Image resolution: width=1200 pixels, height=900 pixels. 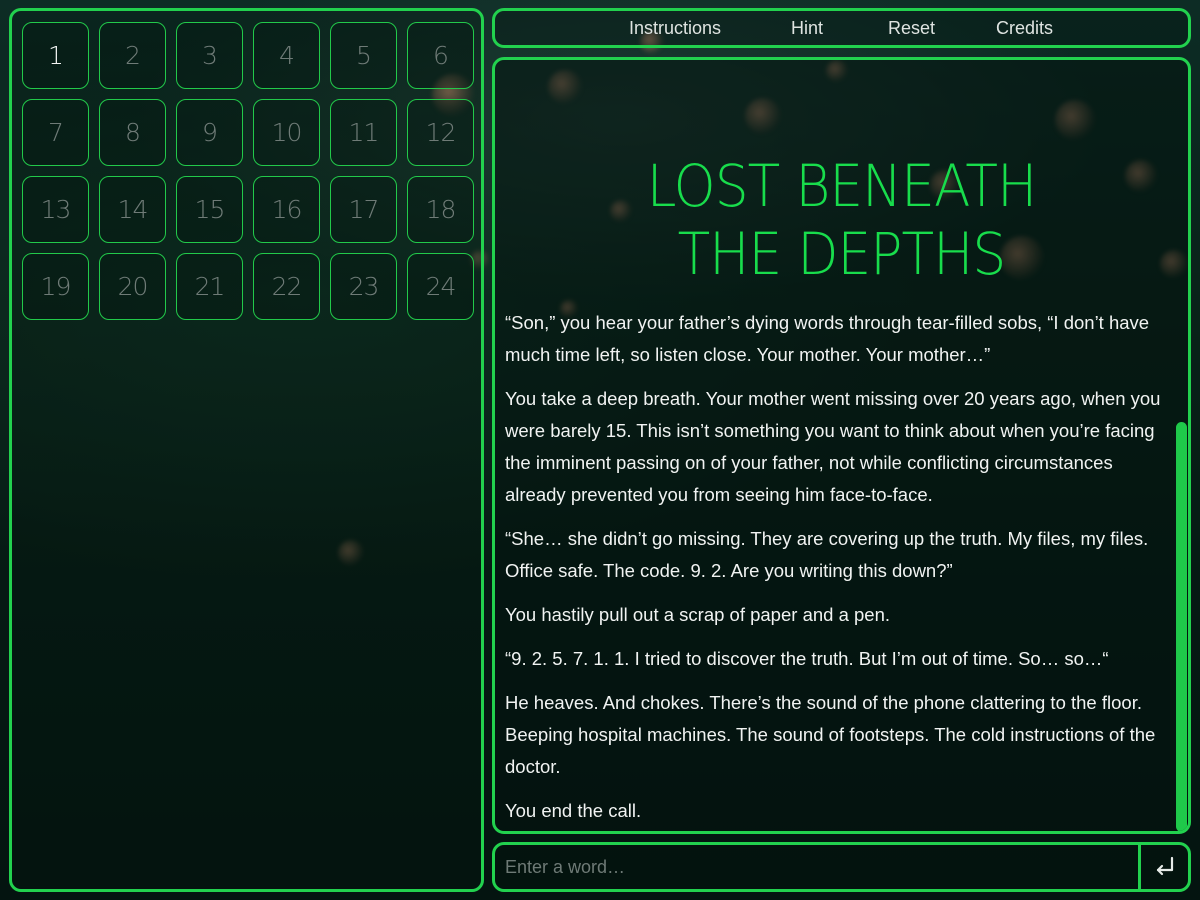 I want to click on story-paragraph: You end the call., so click(x=573, y=810).